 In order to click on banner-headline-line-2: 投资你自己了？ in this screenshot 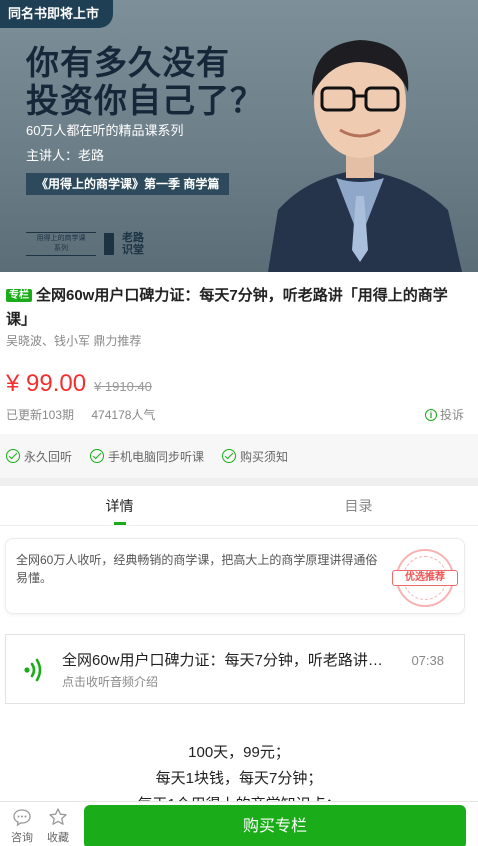, I will do `click(145, 100)`.